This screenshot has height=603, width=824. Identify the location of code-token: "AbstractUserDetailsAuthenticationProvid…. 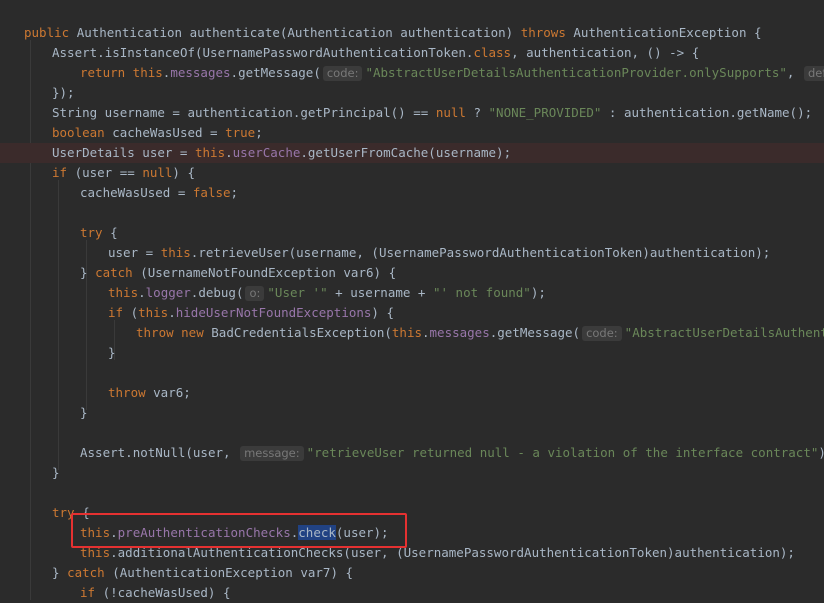
(576, 72).